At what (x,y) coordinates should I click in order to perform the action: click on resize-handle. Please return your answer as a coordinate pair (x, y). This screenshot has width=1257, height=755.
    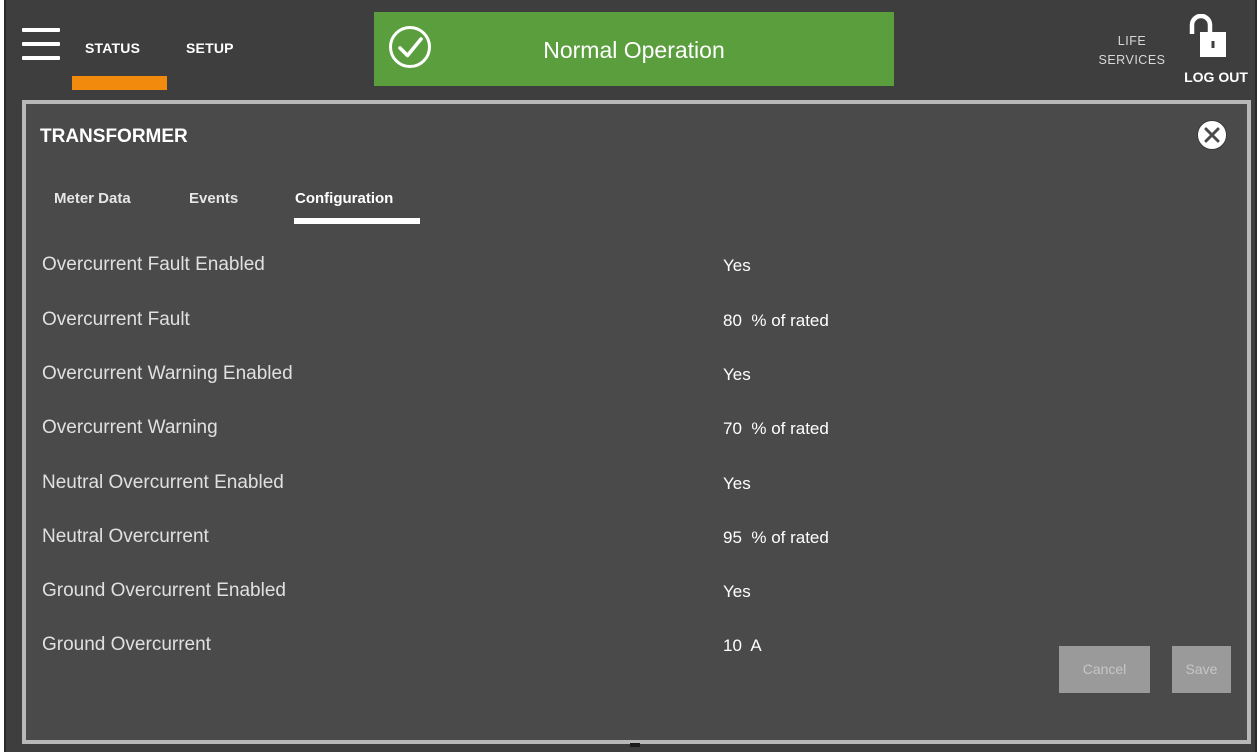
    Looking at the image, I should click on (635, 745).